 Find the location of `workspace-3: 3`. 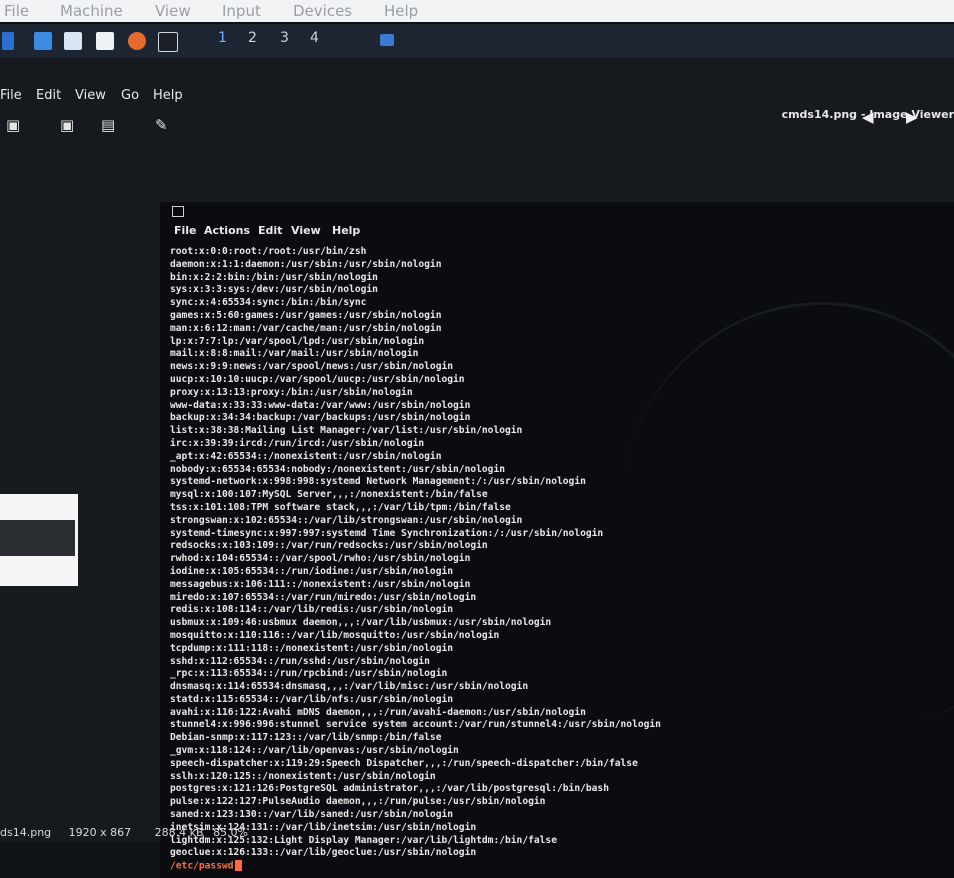

workspace-3: 3 is located at coordinates (284, 38).